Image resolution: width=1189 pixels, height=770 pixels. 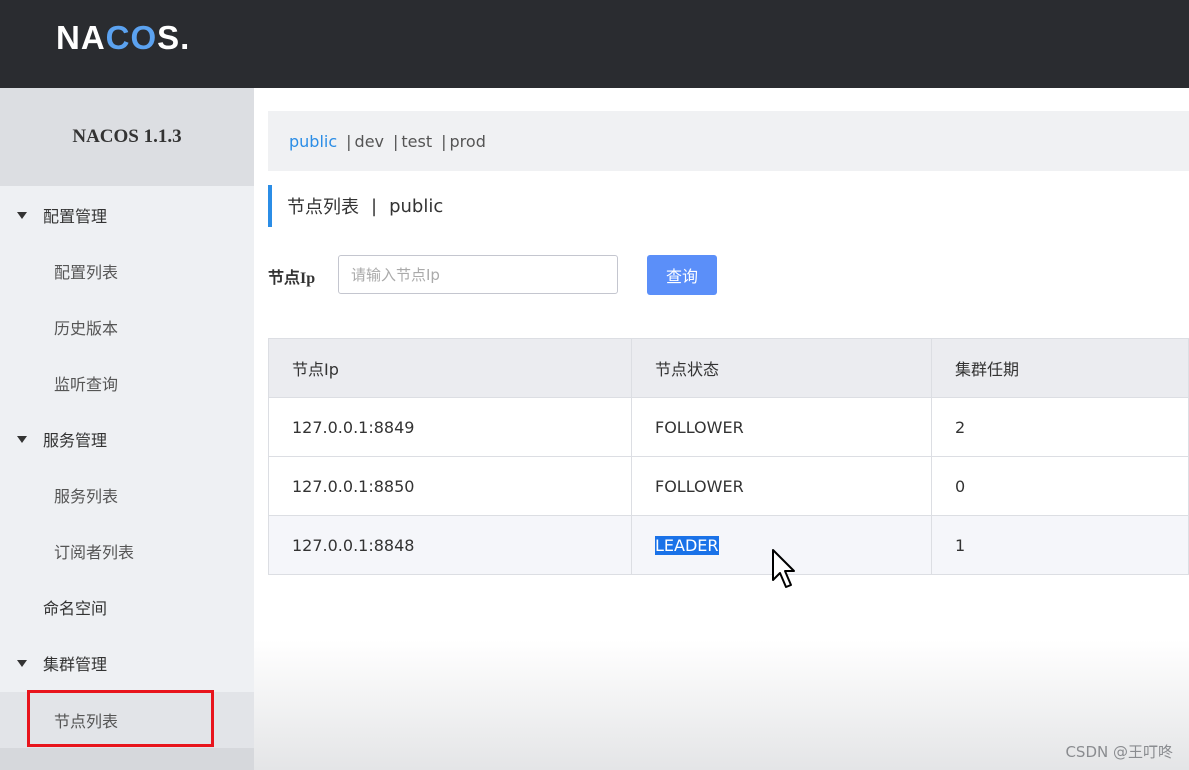 What do you see at coordinates (75, 216) in the screenshot?
I see `nav-group-label: 配置管理` at bounding box center [75, 216].